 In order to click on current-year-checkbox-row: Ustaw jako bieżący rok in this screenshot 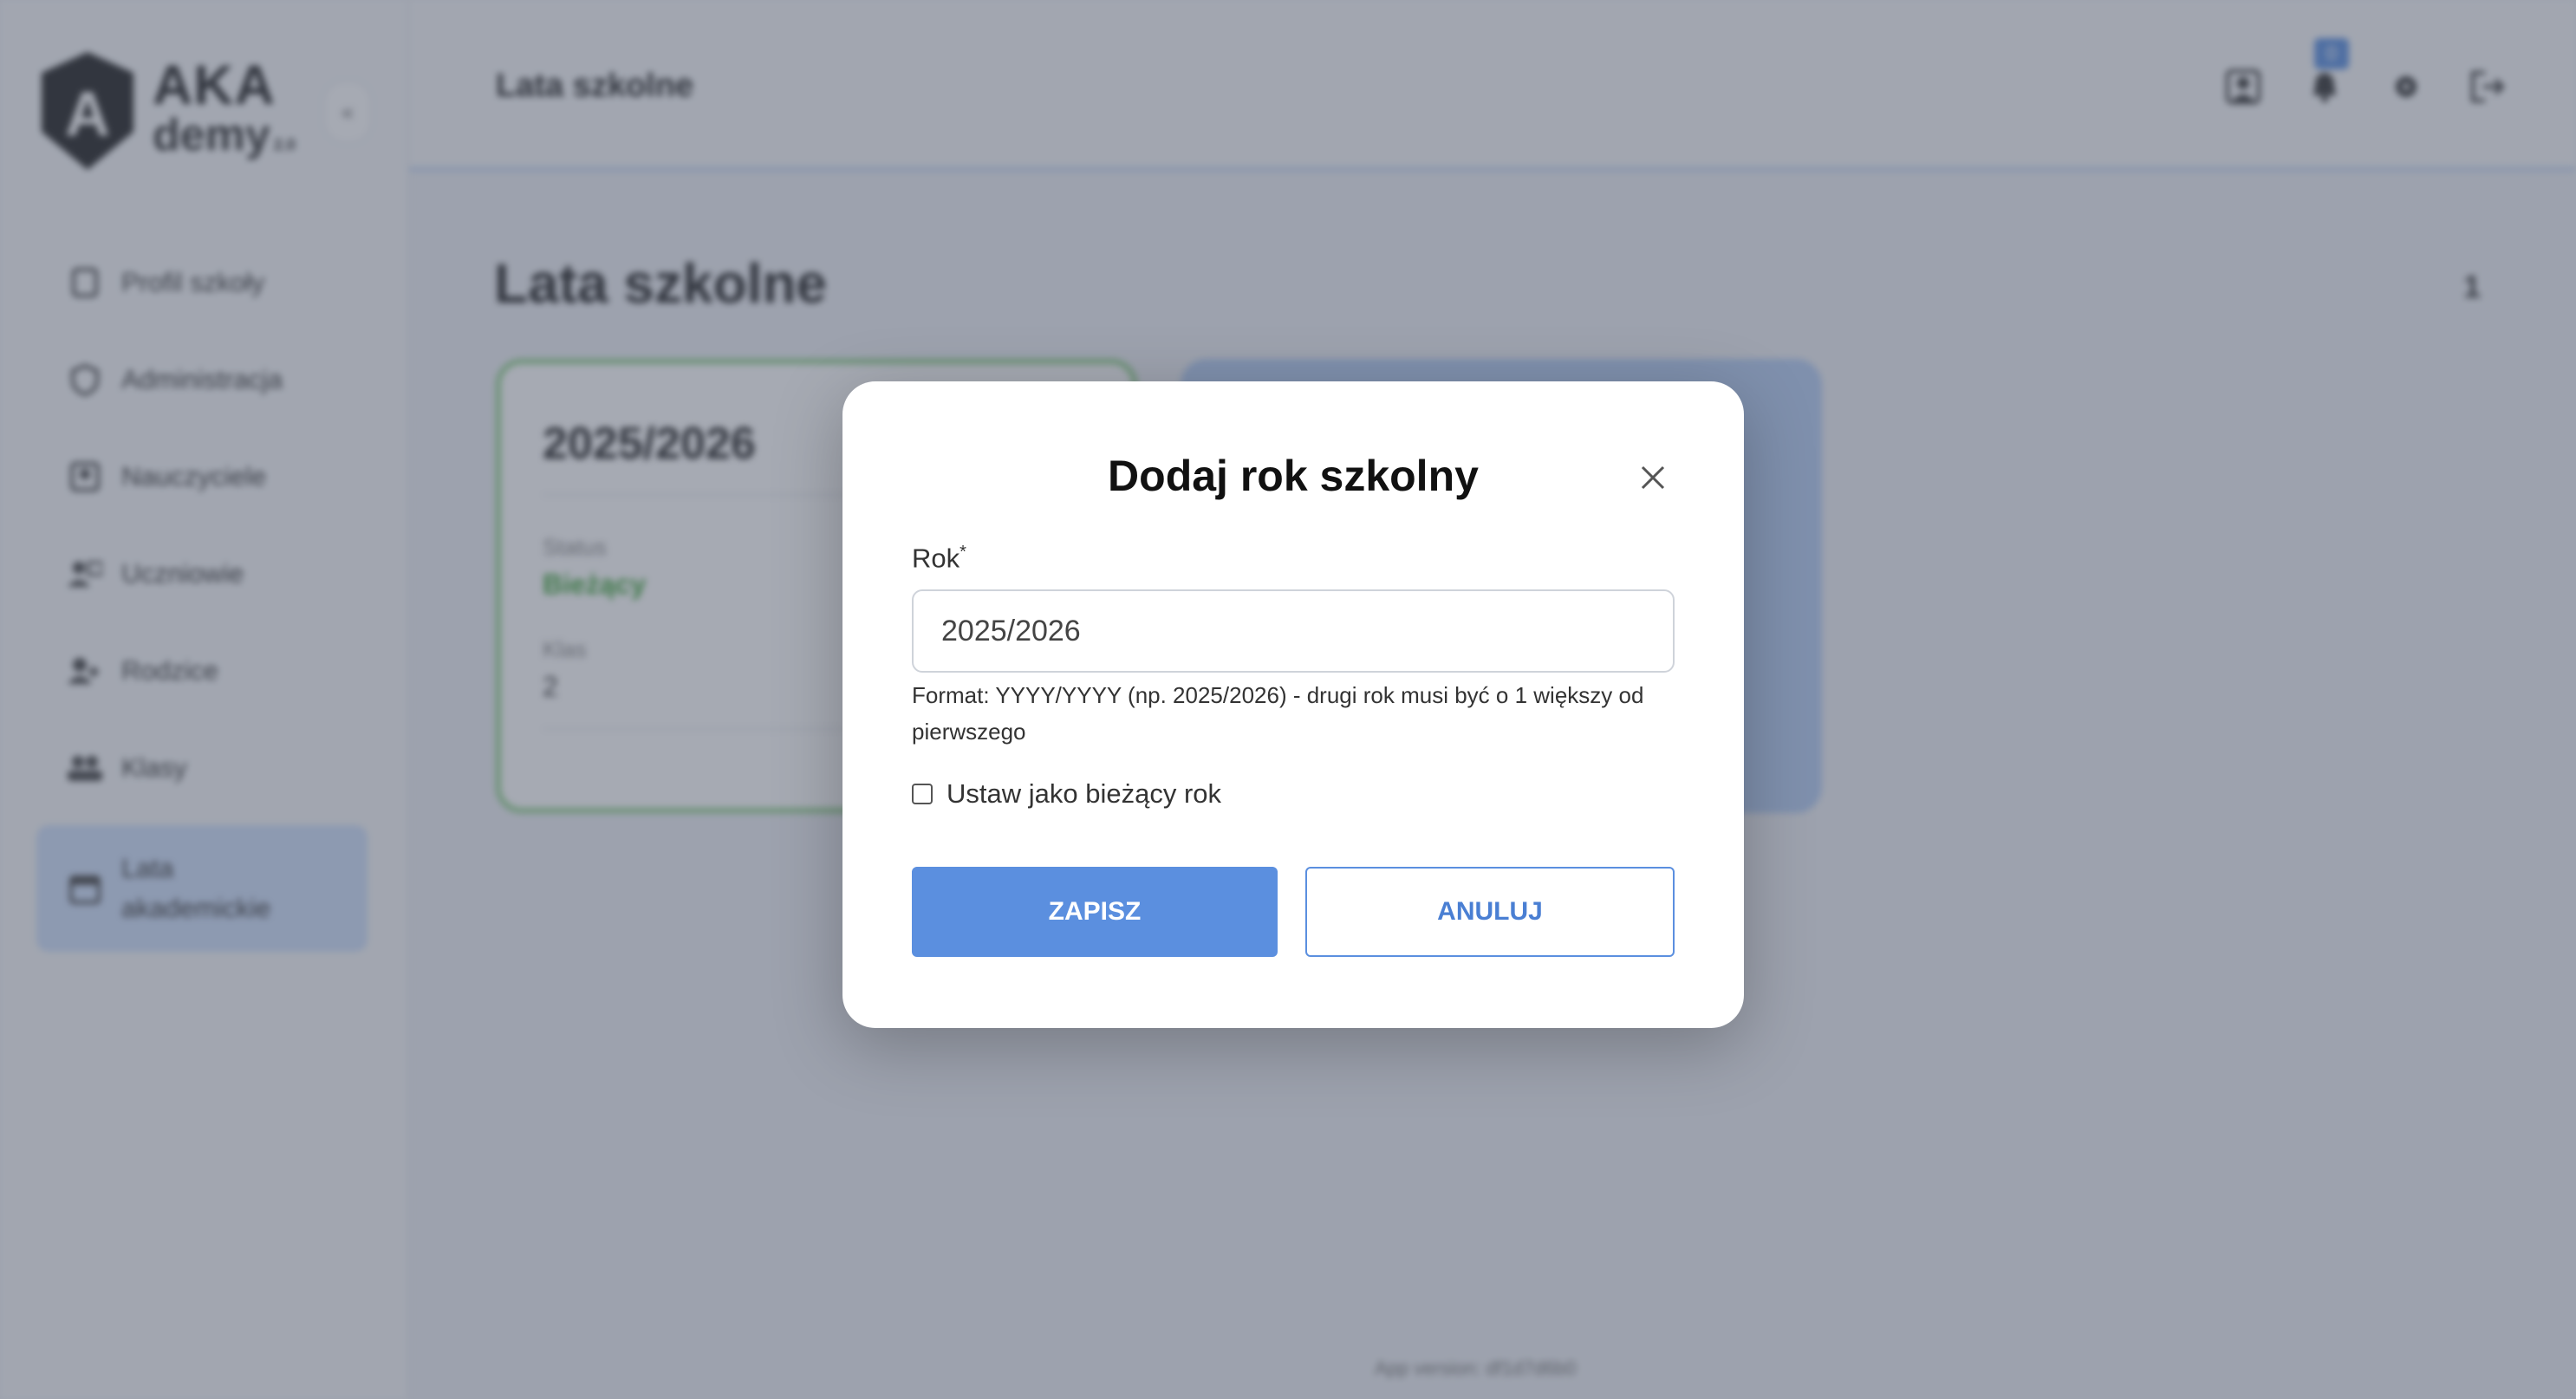, I will do `click(1066, 794)`.